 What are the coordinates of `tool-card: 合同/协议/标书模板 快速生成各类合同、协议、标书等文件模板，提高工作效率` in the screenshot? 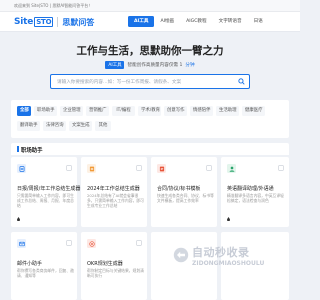 It's located at (184, 192).